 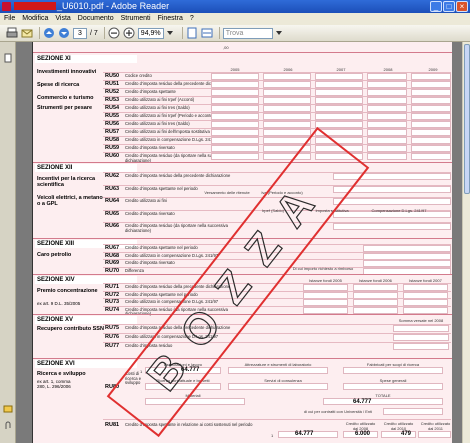 What do you see at coordinates (434, 434) in the screenshot?
I see `ru81-cell` at bounding box center [434, 434].